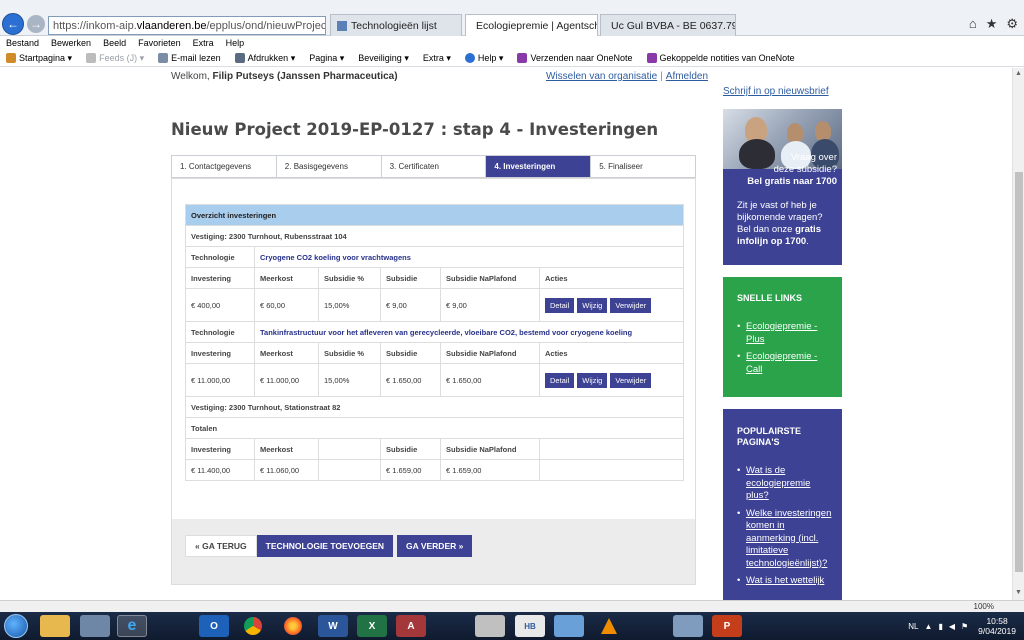 This screenshot has height=640, width=1024. Describe the element at coordinates (611, 449) in the screenshot. I see `column-header` at that location.